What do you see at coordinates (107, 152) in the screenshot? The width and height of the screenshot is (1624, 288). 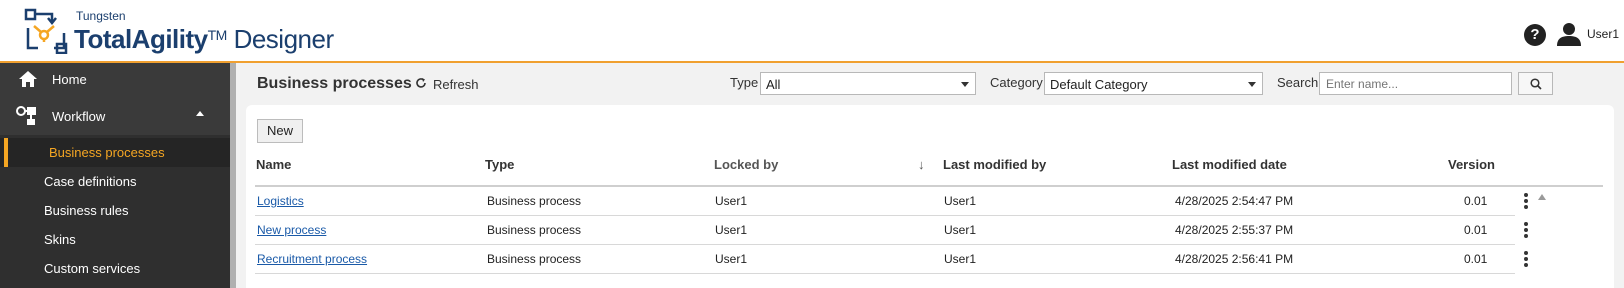 I see `sidebar-item-label: Business processes` at bounding box center [107, 152].